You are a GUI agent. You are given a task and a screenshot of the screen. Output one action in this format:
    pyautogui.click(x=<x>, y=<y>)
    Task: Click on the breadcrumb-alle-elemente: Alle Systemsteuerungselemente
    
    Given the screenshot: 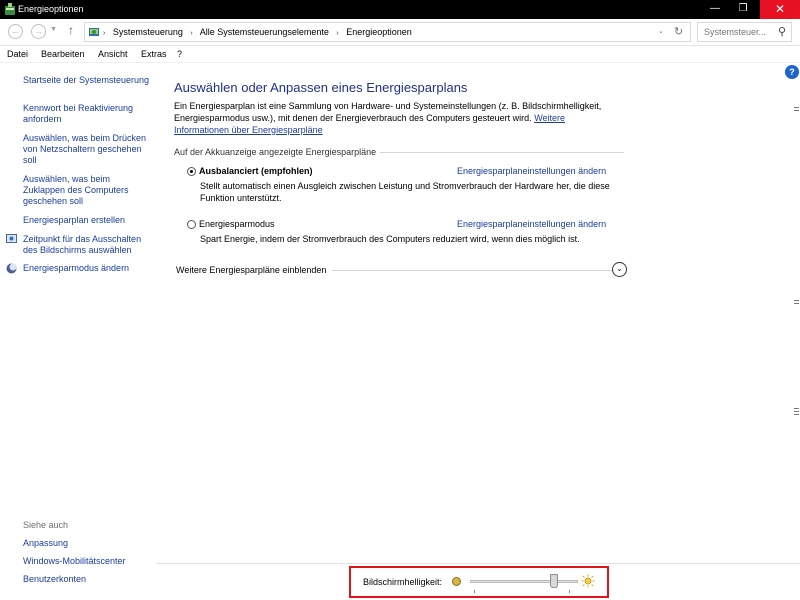 What is the action you would take?
    pyautogui.click(x=264, y=32)
    